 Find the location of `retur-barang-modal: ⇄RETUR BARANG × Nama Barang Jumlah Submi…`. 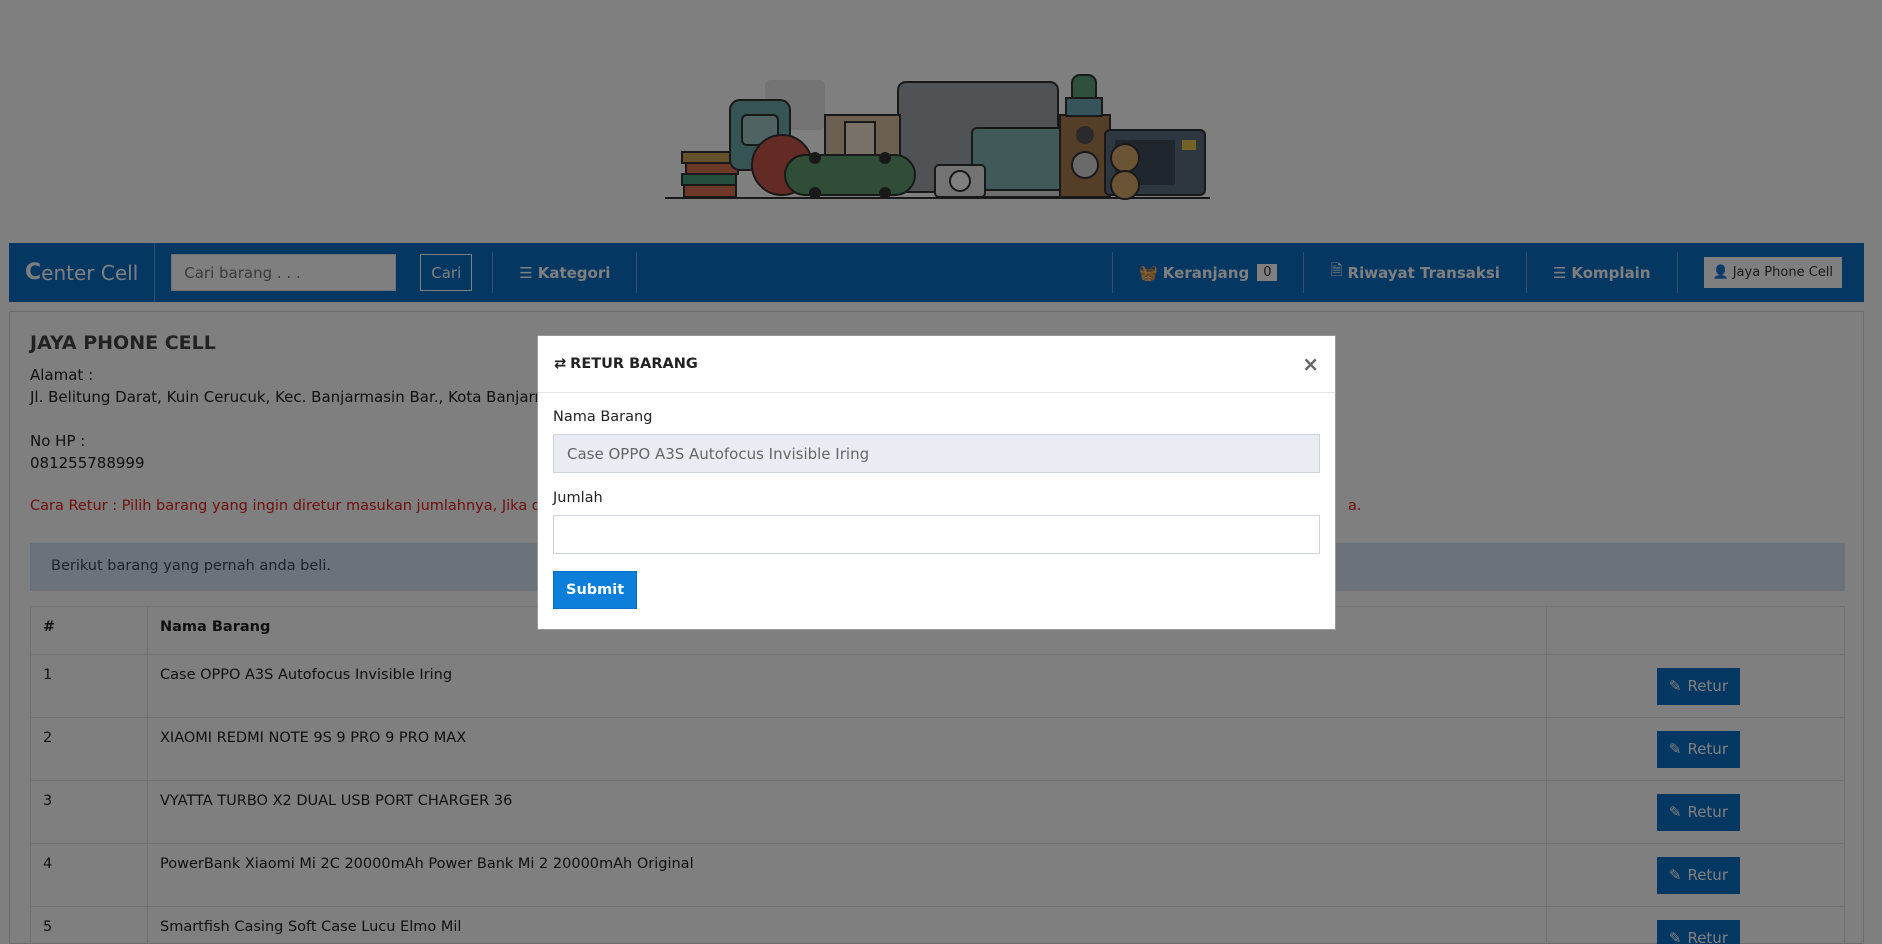

retur-barang-modal: ⇄RETUR BARANG × Nama Barang Jumlah Submi… is located at coordinates (936, 482).